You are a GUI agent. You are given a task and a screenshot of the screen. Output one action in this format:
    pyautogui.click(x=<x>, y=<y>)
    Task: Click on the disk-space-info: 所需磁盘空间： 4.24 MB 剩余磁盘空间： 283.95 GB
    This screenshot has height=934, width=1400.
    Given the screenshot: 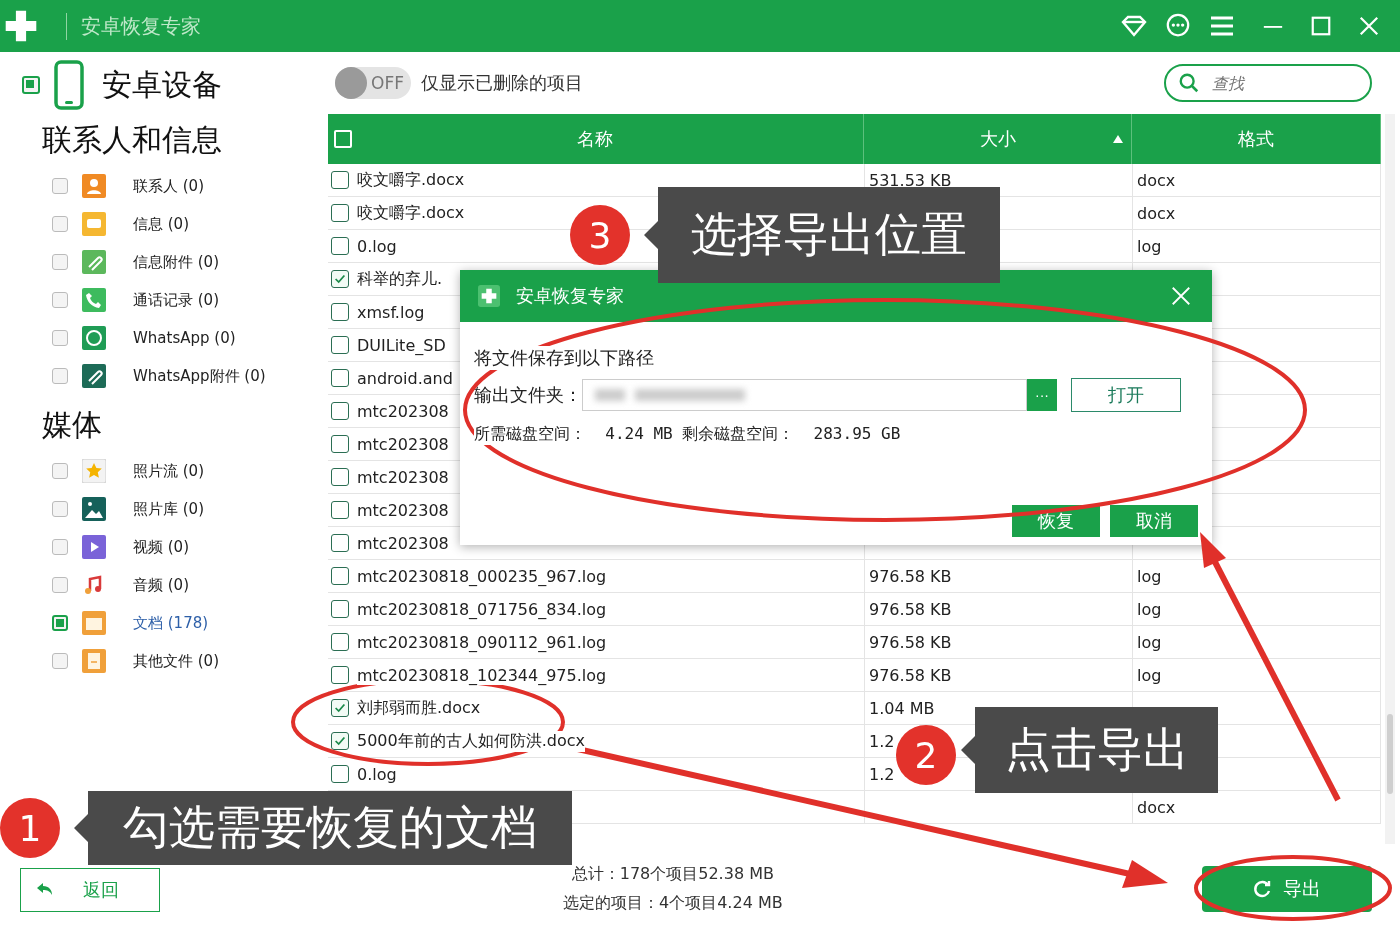 What is the action you would take?
    pyautogui.click(x=687, y=434)
    